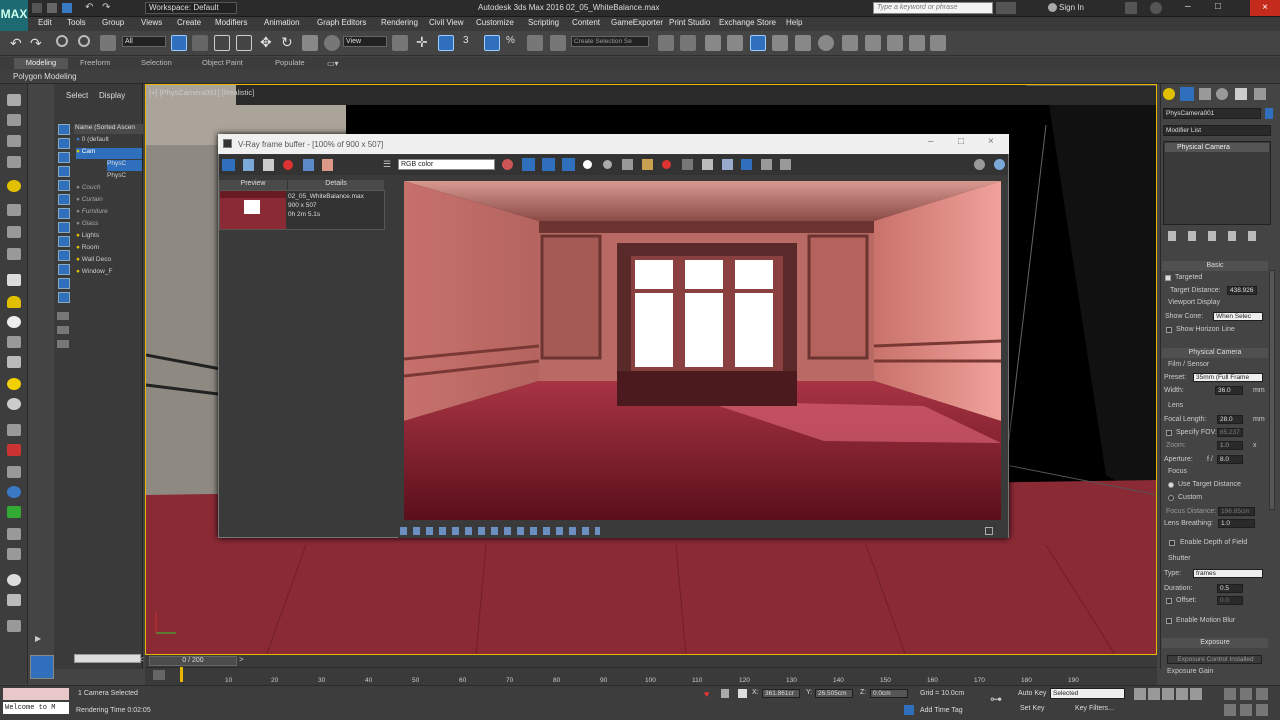 Image resolution: width=1280 pixels, height=720 pixels. Describe the element at coordinates (1269, 113) in the screenshot. I see `object-color-swatch` at that location.